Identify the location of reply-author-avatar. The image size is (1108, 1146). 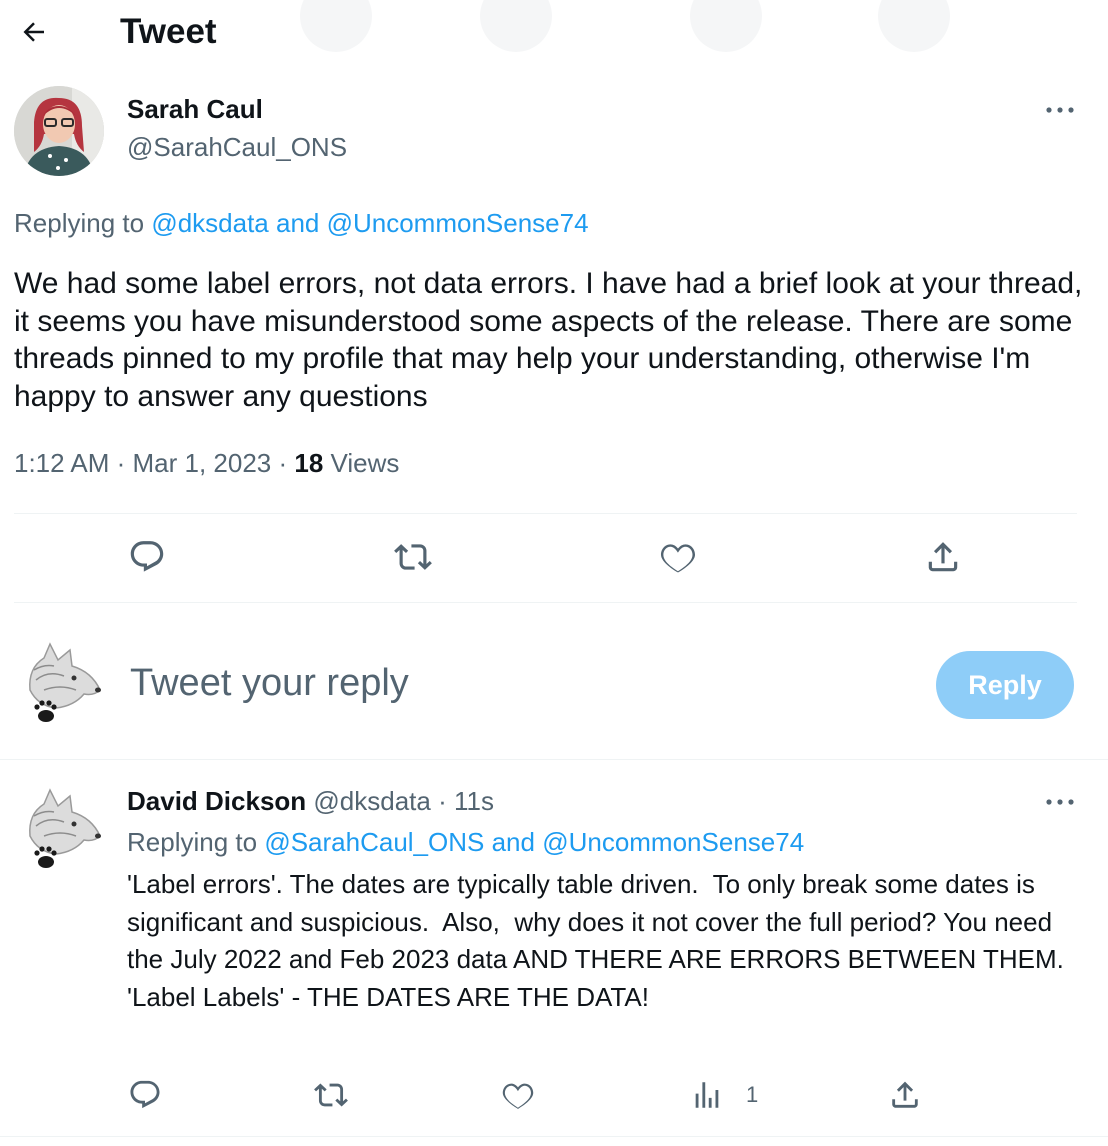
(59, 831).